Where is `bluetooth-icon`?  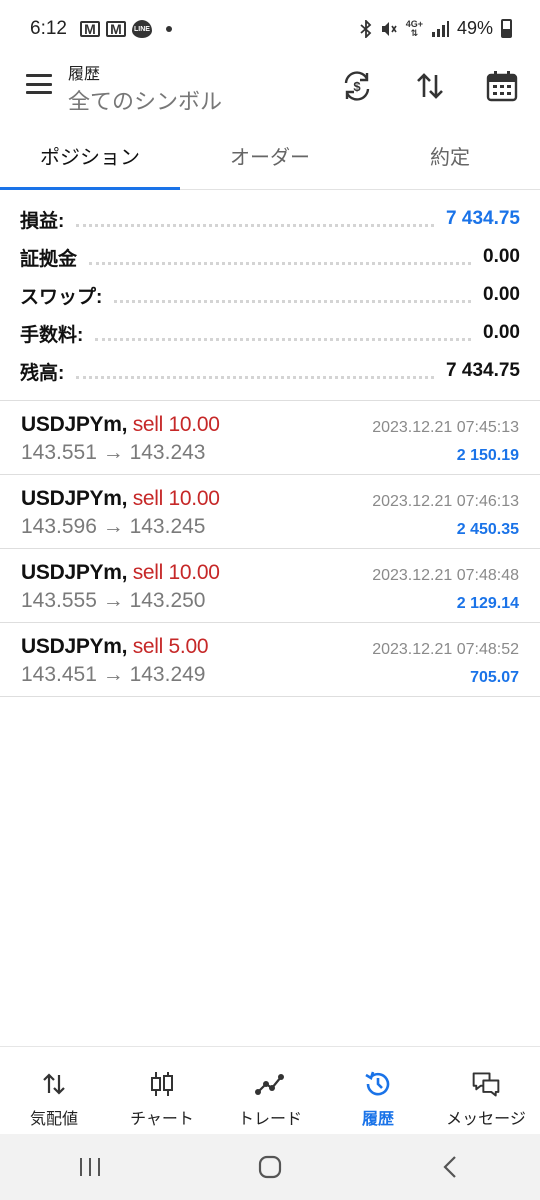
bluetooth-icon is located at coordinates (366, 28).